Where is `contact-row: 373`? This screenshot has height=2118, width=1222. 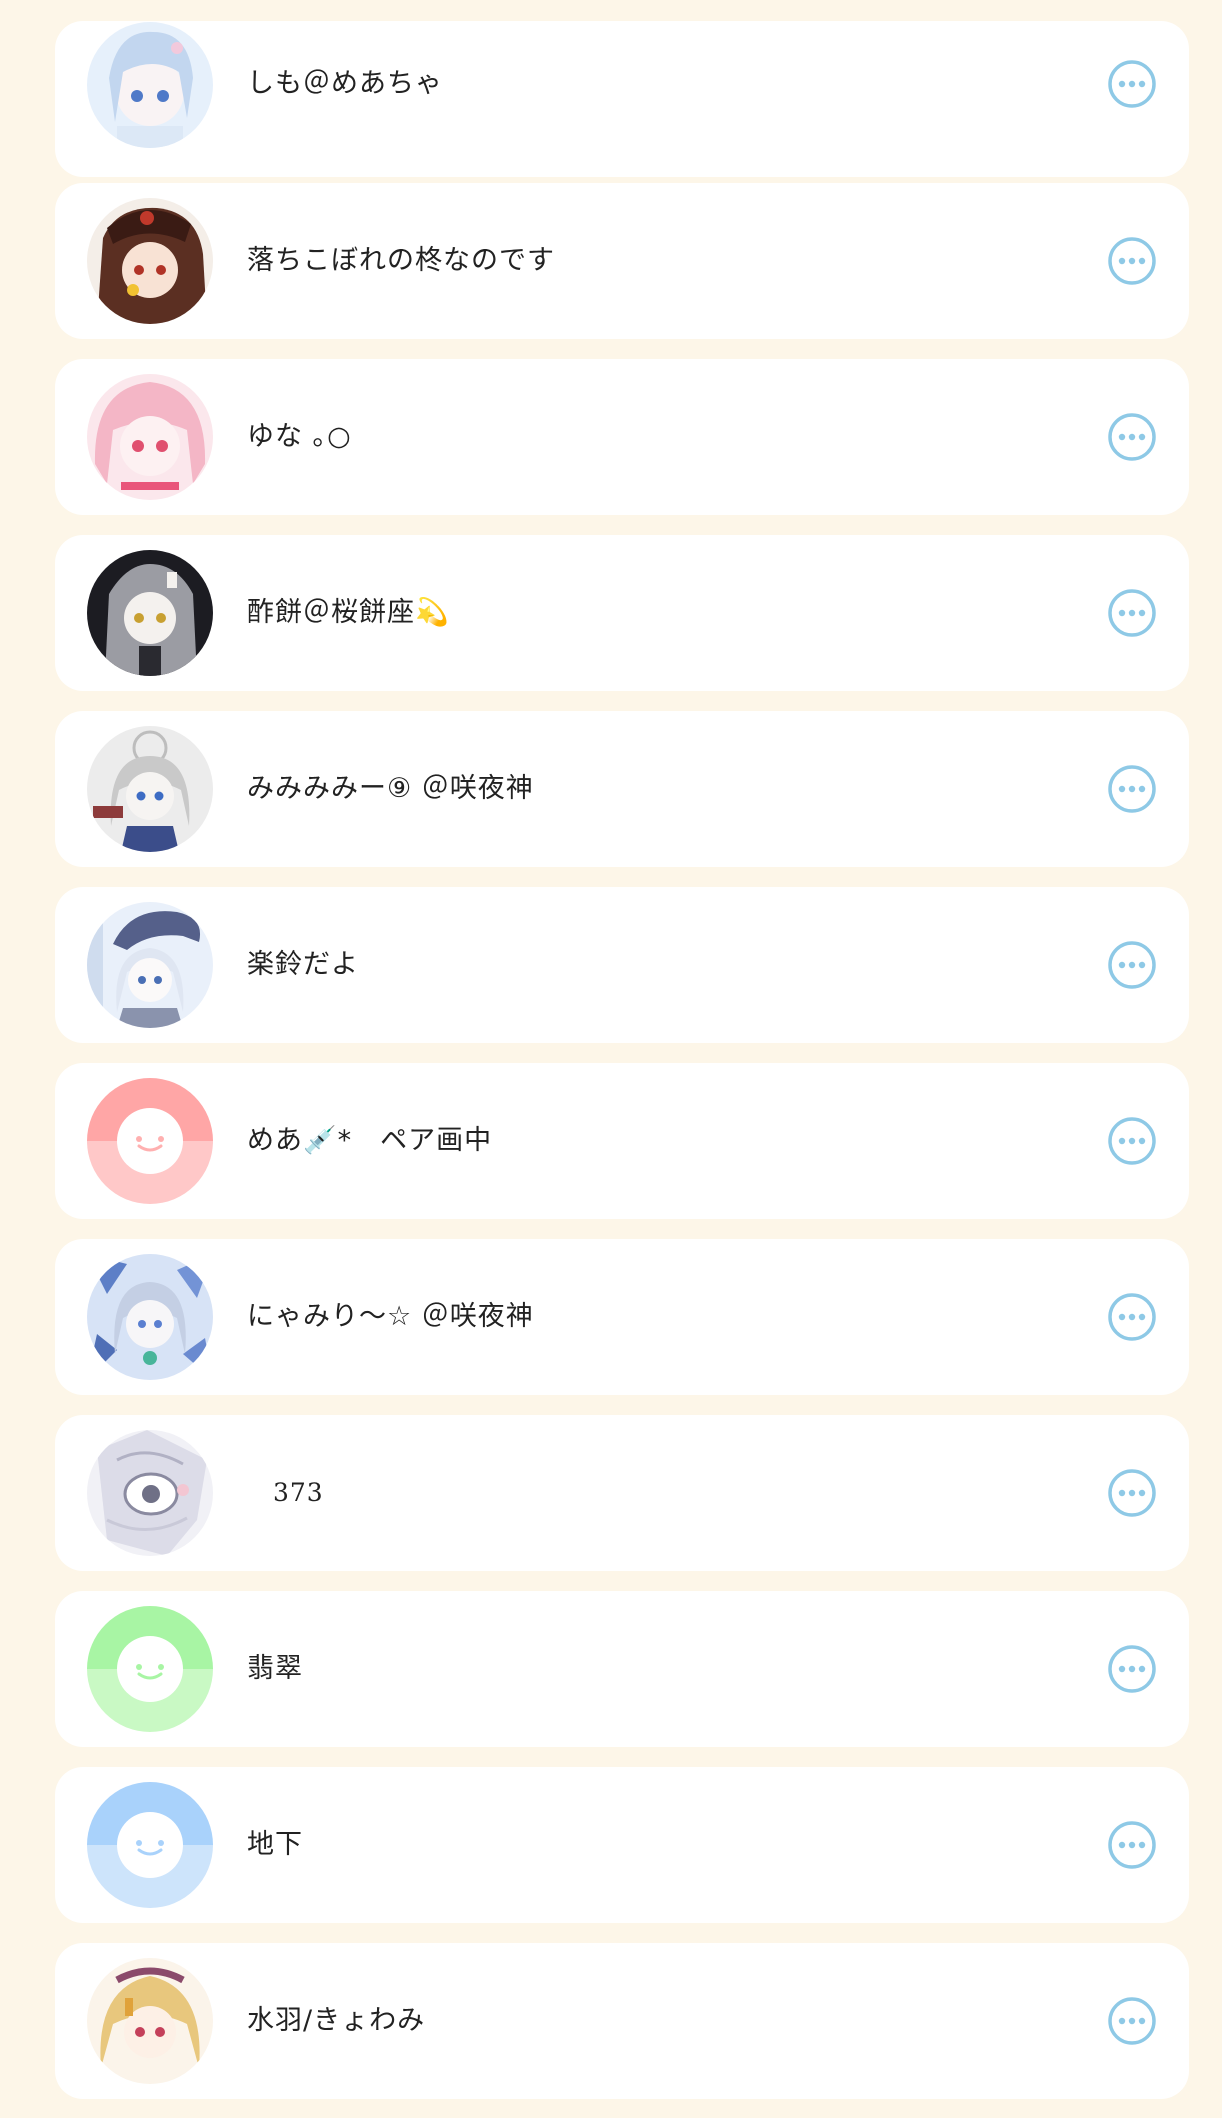
contact-row: 373 is located at coordinates (622, 1493).